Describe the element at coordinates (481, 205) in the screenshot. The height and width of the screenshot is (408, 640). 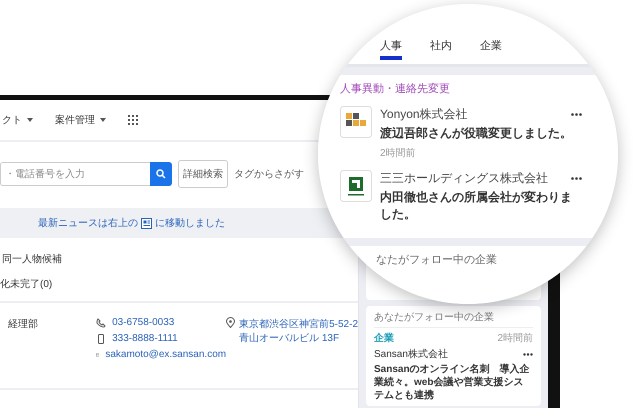
I see `news-message: 内田徹也さんの所属会社が変わりました。` at that location.